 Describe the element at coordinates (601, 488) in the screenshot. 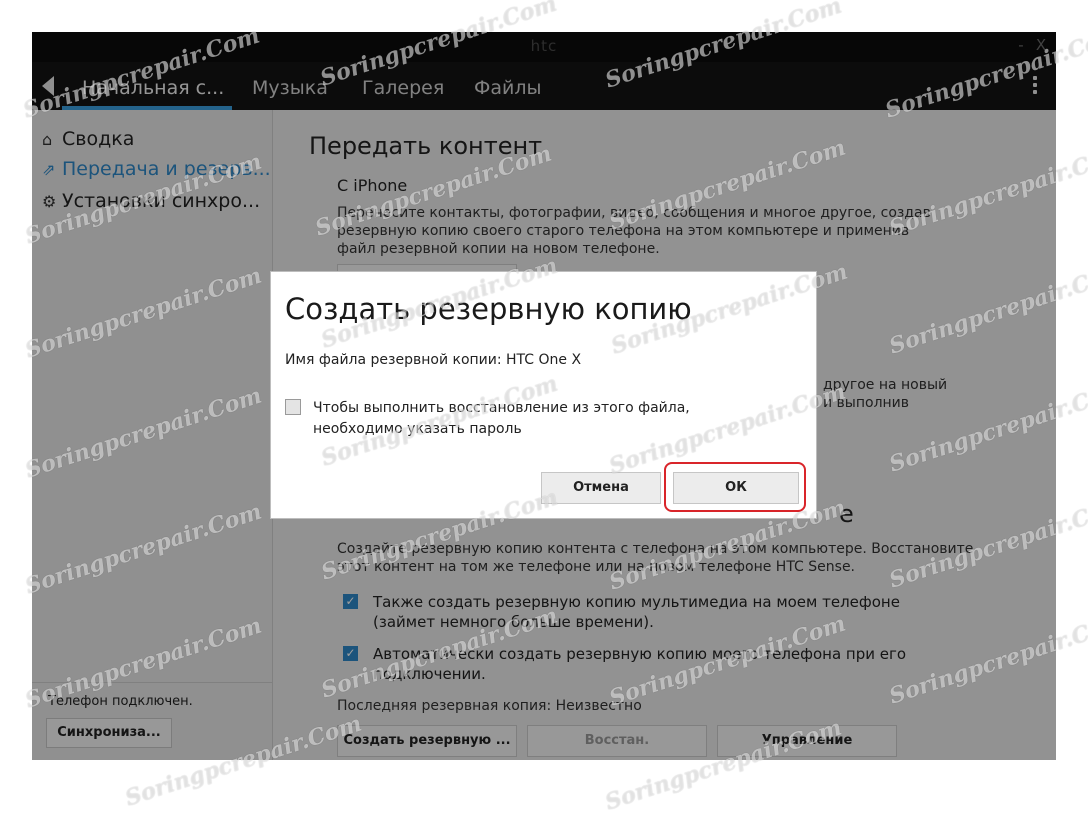

I see `cancel-button: Отмена` at that location.